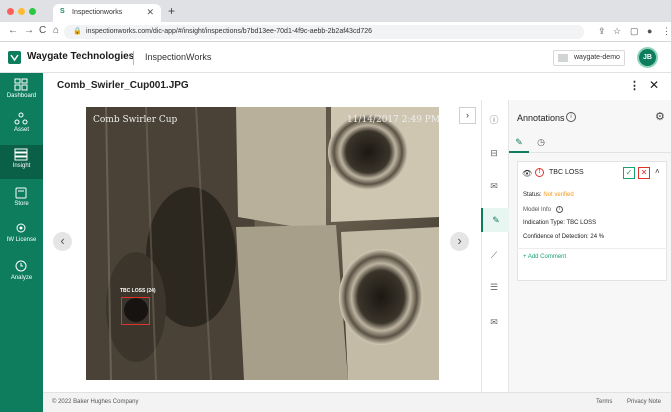 This screenshot has height=412, width=671. Describe the element at coordinates (21, 11) in the screenshot. I see `window-minimize-button` at that location.